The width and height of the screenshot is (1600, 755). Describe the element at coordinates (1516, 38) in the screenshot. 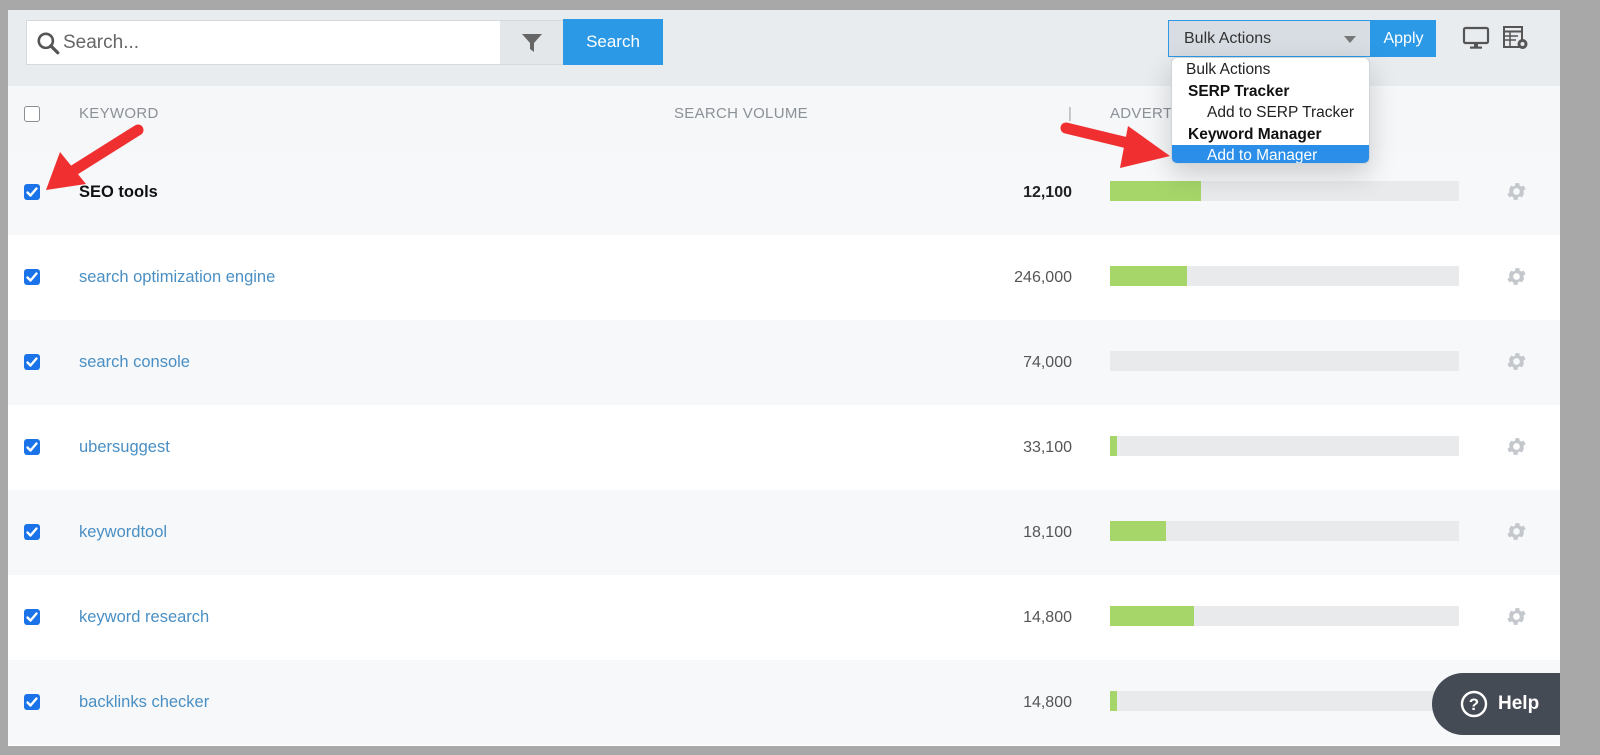

I see `table-settings-icon` at that location.